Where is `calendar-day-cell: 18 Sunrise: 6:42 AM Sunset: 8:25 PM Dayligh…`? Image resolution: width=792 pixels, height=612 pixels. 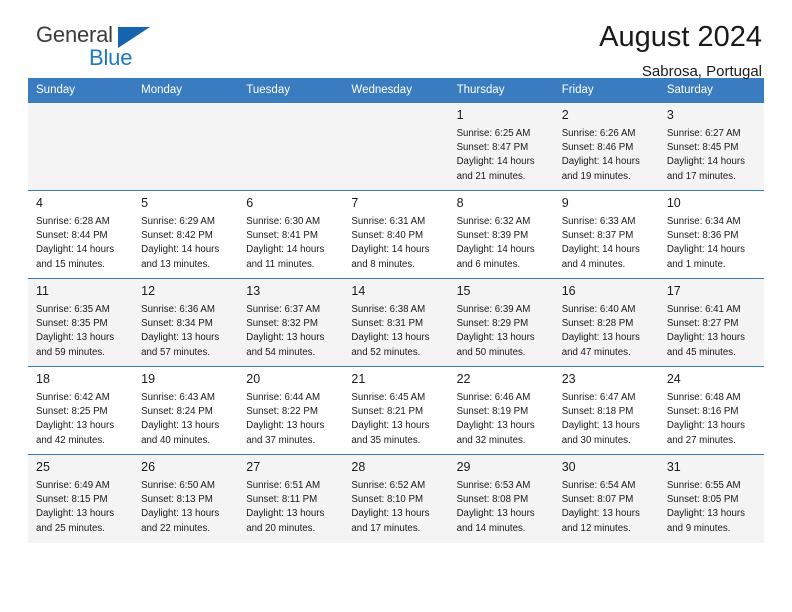 calendar-day-cell: 18 Sunrise: 6:42 AM Sunset: 8:25 PM Dayligh… is located at coordinates (81, 410).